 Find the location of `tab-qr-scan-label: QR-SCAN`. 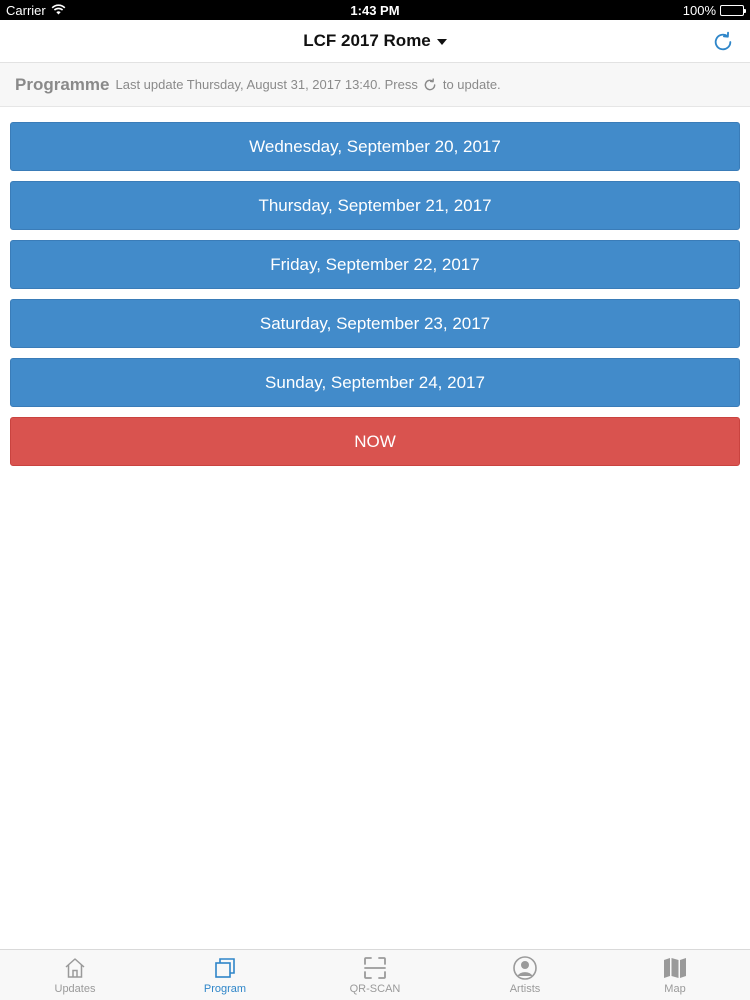

tab-qr-scan-label: QR-SCAN is located at coordinates (375, 989).